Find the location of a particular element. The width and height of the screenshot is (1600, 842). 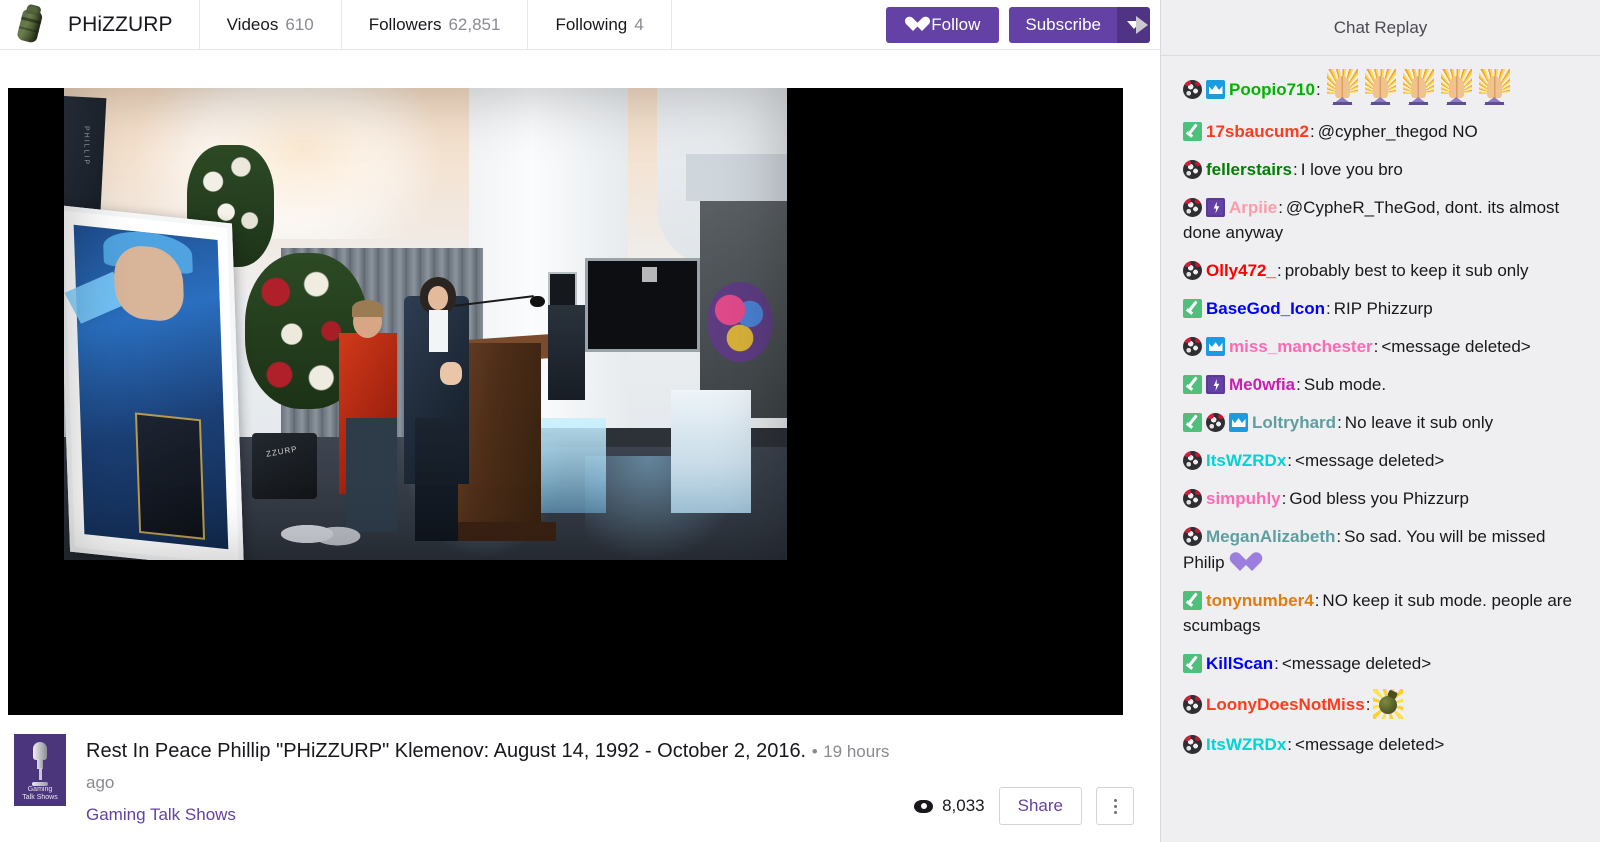

chat-username: KillScan is located at coordinates (1239, 663).